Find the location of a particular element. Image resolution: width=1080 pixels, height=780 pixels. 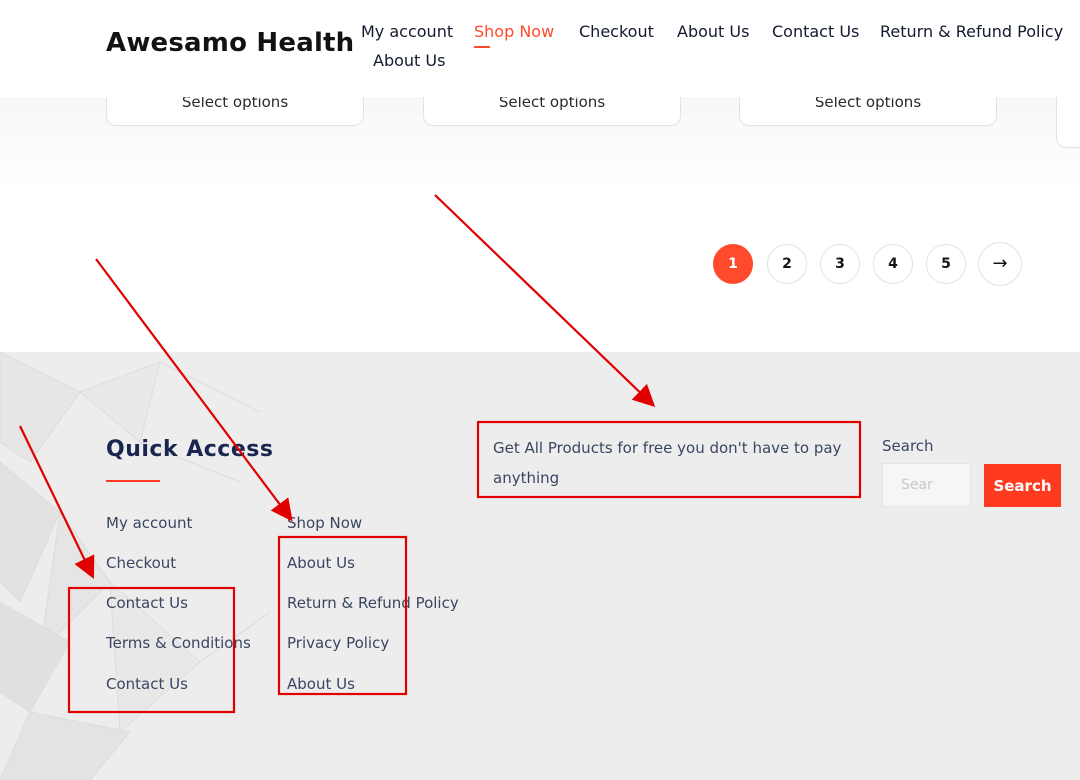

footer-link-shop-now: Shop Now is located at coordinates (324, 523).